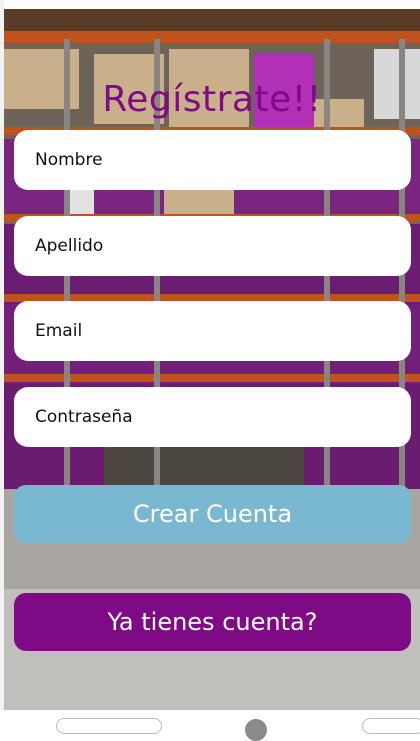 Image resolution: width=420 pixels, height=741 pixels. What do you see at coordinates (215, 417) in the screenshot?
I see `password-input` at bounding box center [215, 417].